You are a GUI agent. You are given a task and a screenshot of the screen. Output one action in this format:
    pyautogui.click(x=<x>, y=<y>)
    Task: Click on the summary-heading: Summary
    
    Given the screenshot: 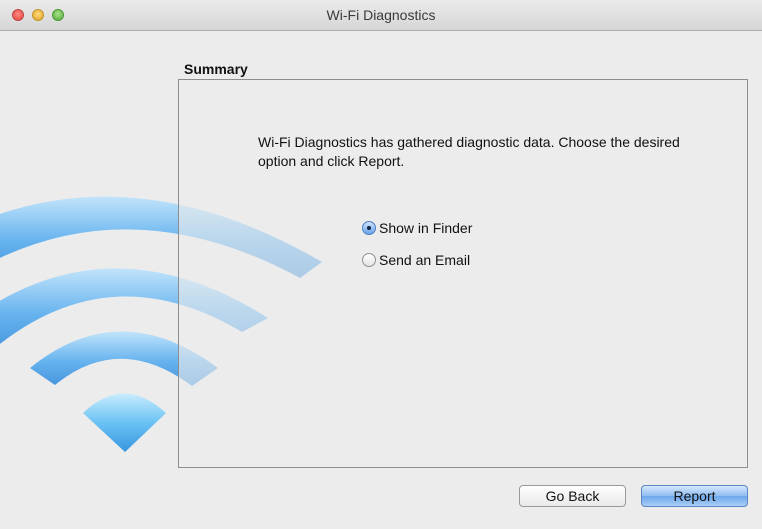 What is the action you would take?
    pyautogui.click(x=216, y=69)
    